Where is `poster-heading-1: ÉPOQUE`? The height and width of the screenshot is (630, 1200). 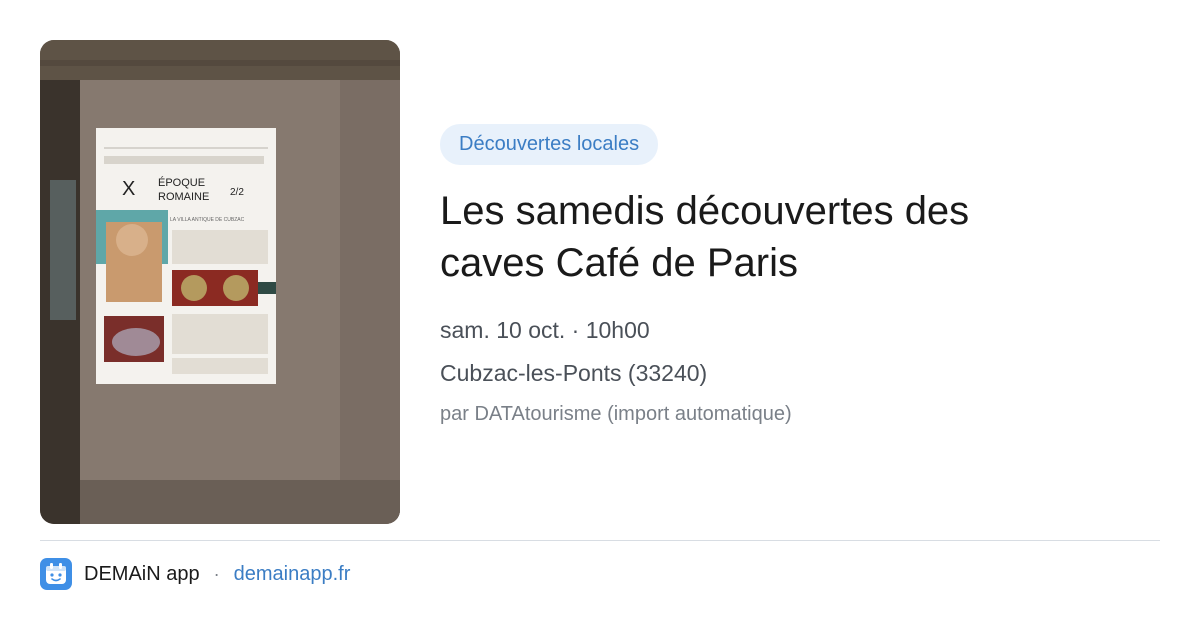 poster-heading-1: ÉPOQUE is located at coordinates (181, 182).